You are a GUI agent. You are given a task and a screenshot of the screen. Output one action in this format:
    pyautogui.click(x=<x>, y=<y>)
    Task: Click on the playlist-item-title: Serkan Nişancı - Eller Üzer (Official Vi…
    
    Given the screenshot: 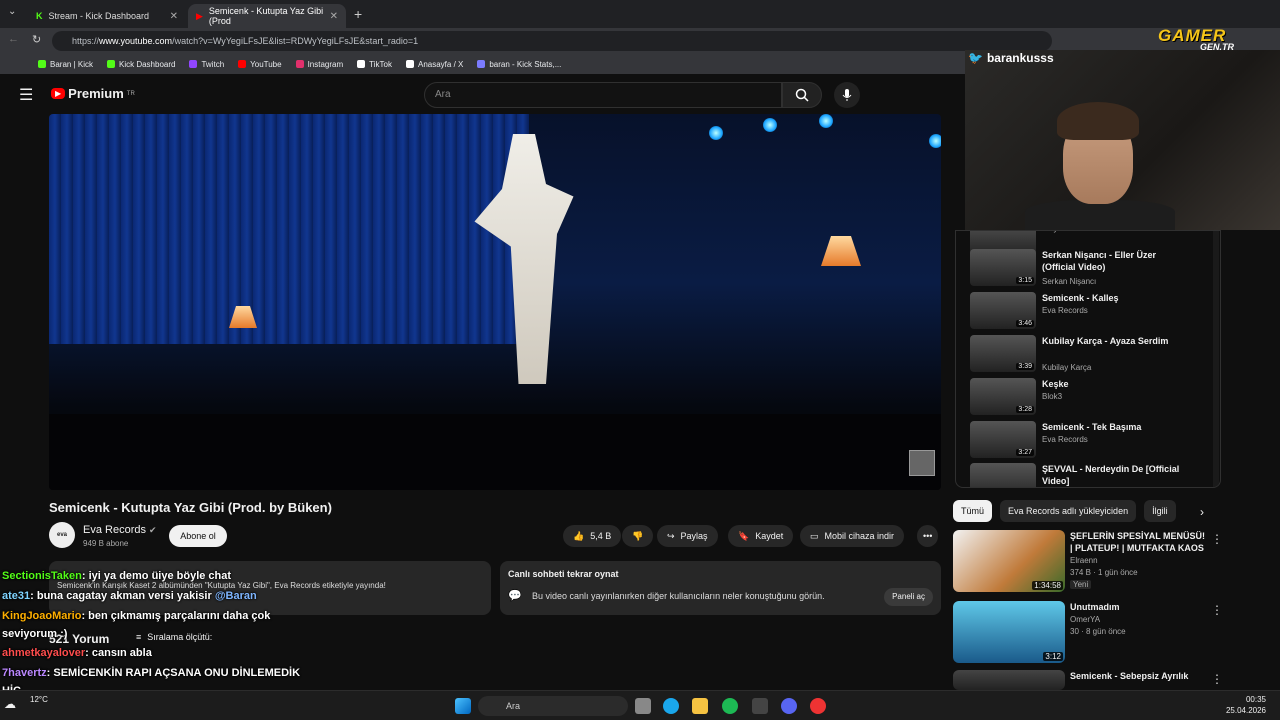 What is the action you would take?
    pyautogui.click(x=1099, y=261)
    